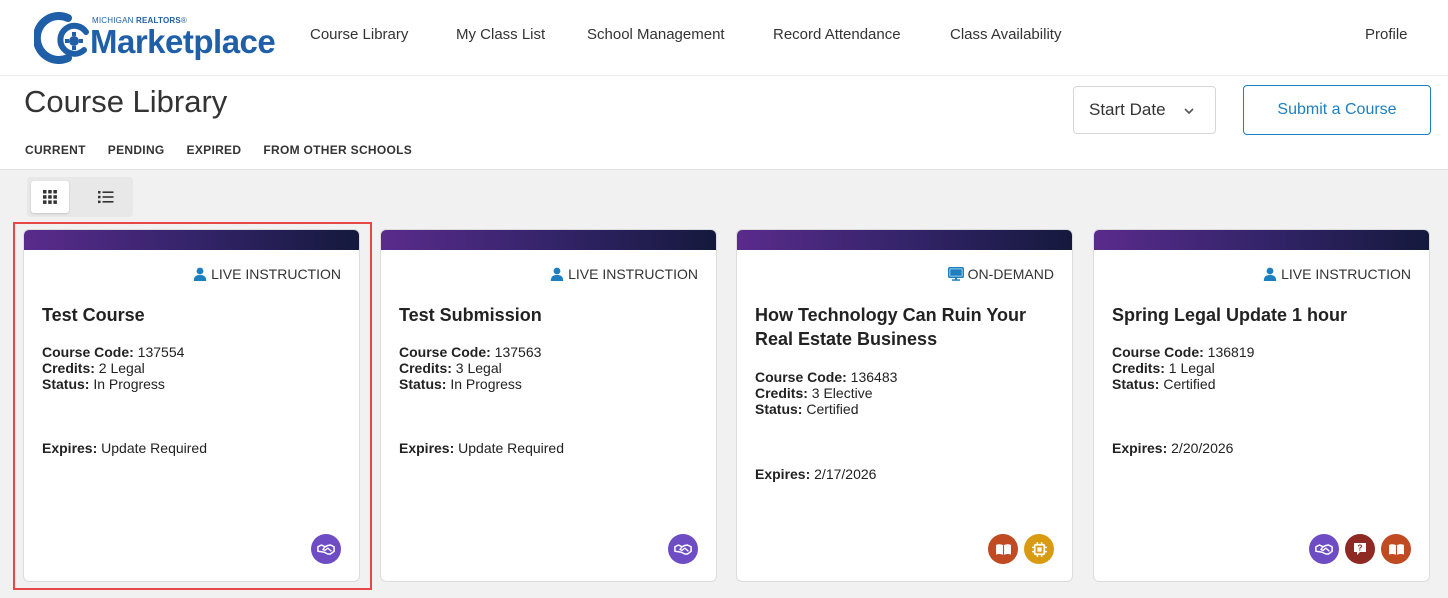 The height and width of the screenshot is (598, 1448). I want to click on course-code-value: 137554, so click(159, 352).